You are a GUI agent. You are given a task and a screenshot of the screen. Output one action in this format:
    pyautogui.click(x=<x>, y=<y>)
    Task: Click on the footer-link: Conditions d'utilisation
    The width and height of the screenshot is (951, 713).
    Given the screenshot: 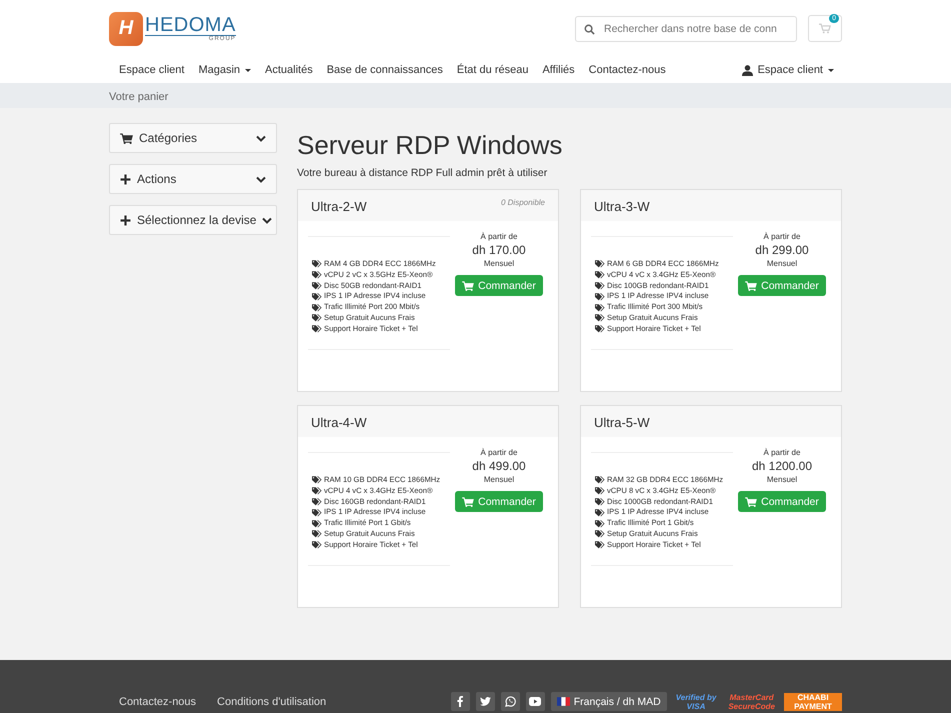 What is the action you would take?
    pyautogui.click(x=271, y=702)
    